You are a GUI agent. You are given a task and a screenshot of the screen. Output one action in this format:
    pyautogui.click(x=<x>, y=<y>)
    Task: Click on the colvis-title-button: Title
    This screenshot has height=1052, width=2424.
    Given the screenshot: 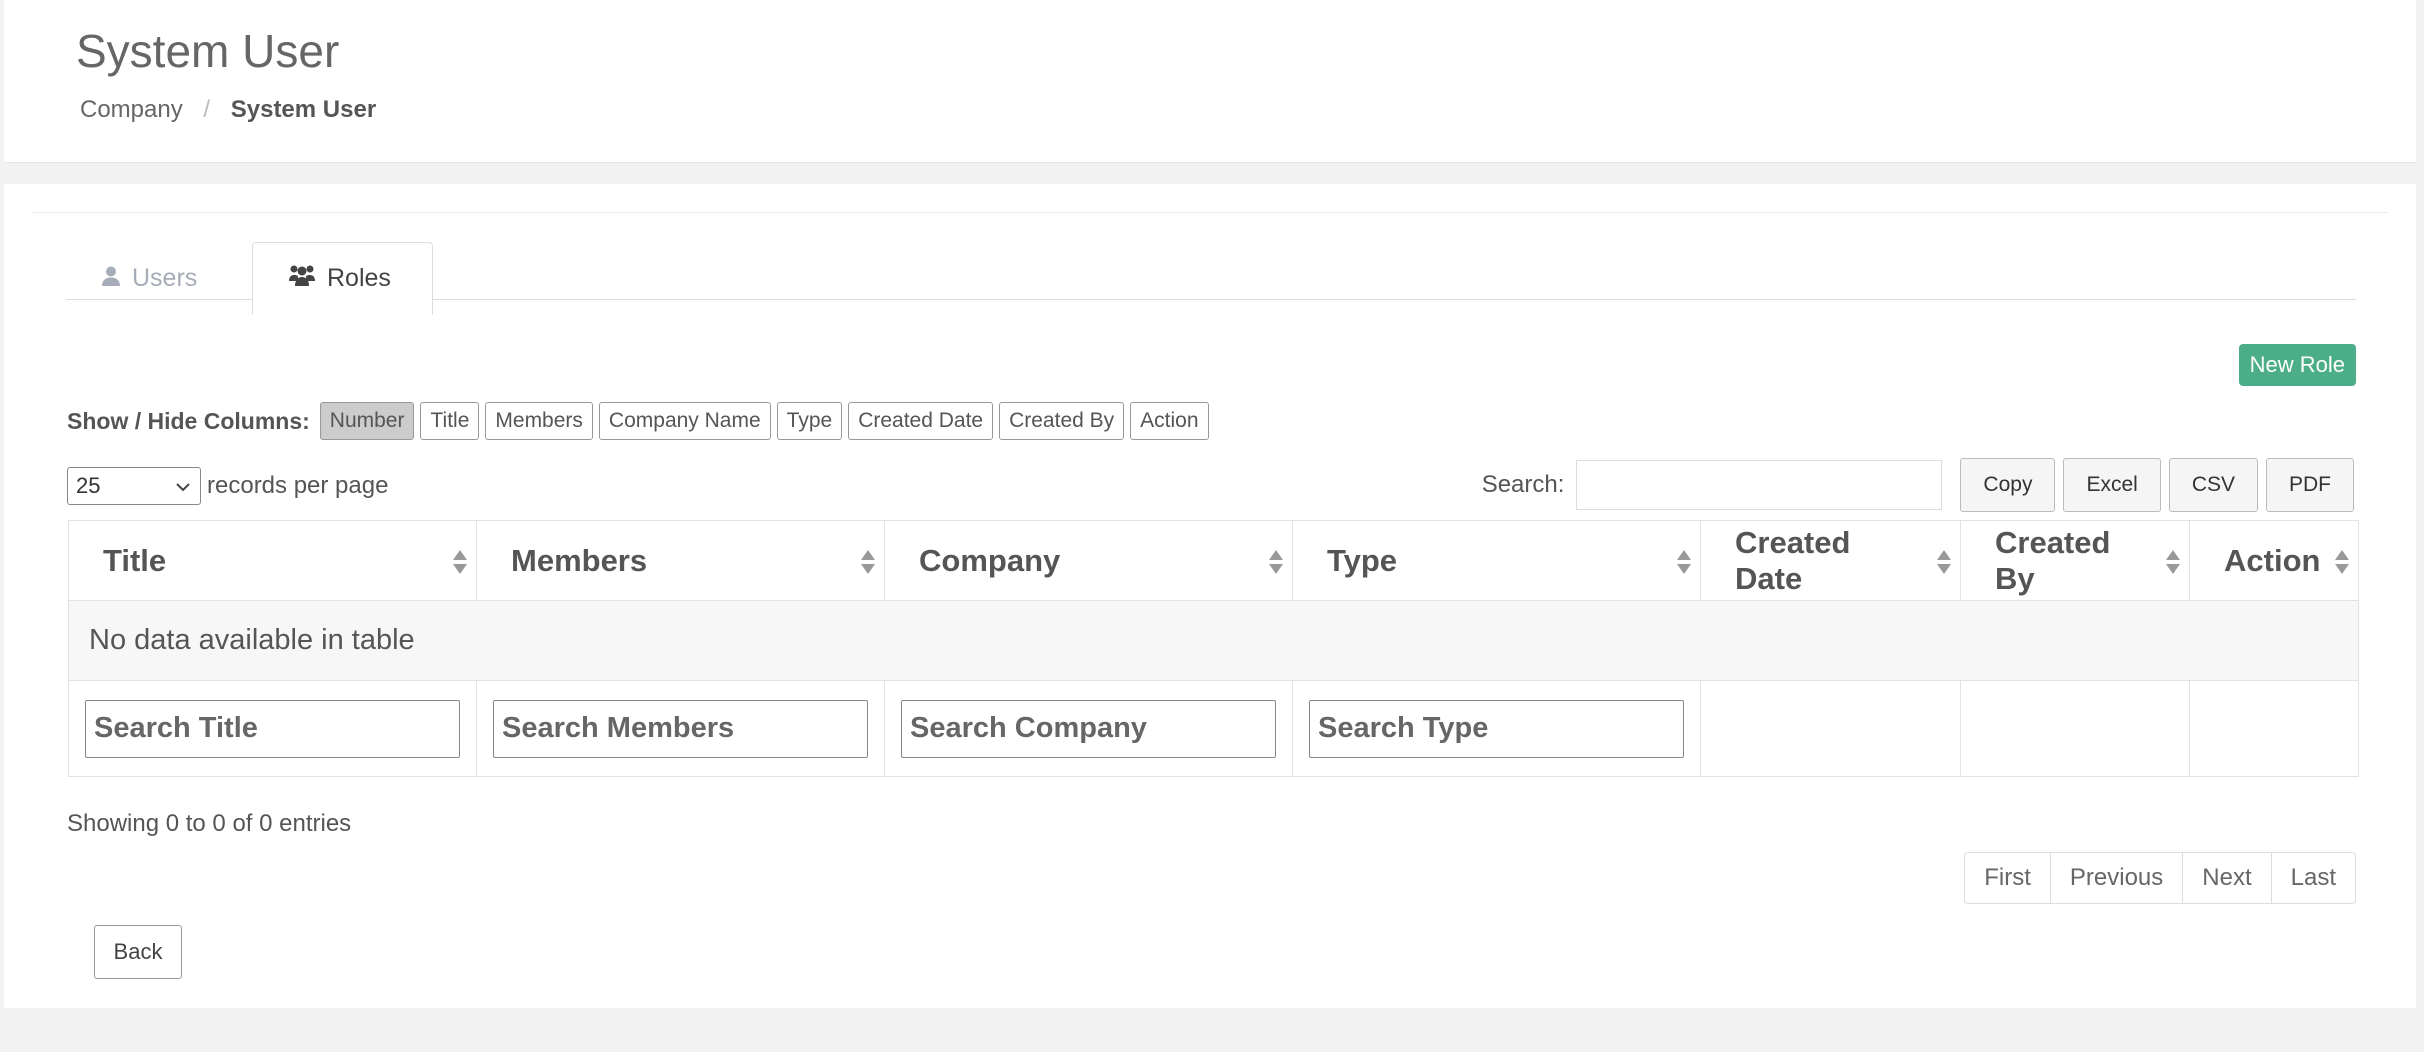 What is the action you would take?
    pyautogui.click(x=450, y=421)
    